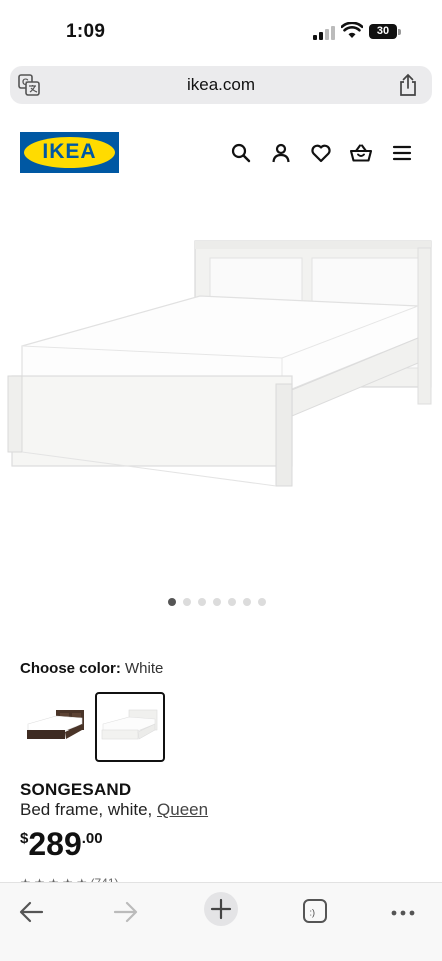  Describe the element at coordinates (361, 153) in the screenshot. I see `basket-icon` at that location.